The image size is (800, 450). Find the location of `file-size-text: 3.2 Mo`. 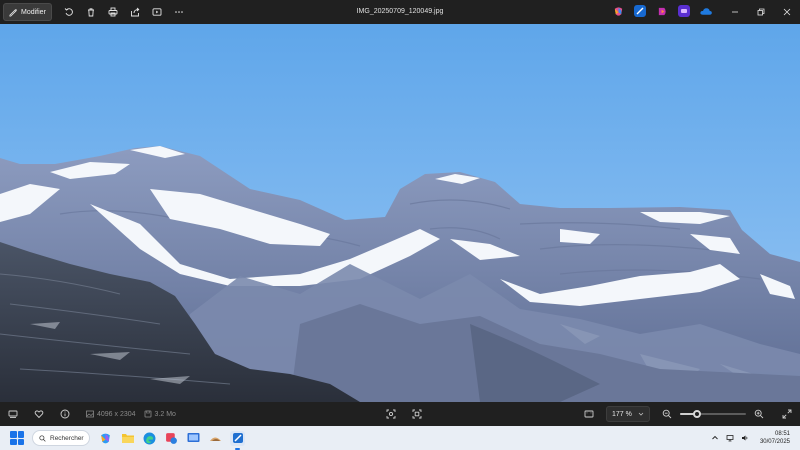

file-size-text: 3.2 Mo is located at coordinates (165, 414).